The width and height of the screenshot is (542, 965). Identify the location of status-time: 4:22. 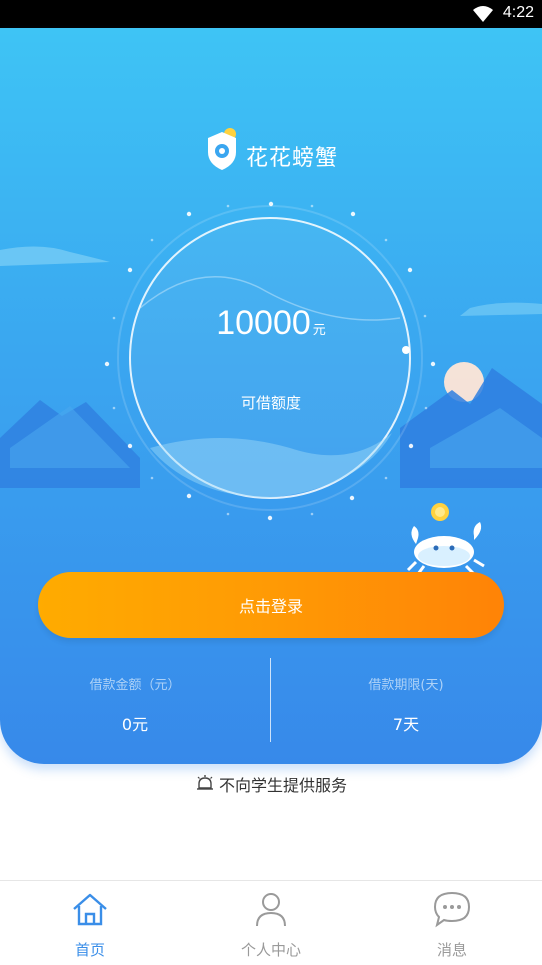
(518, 12).